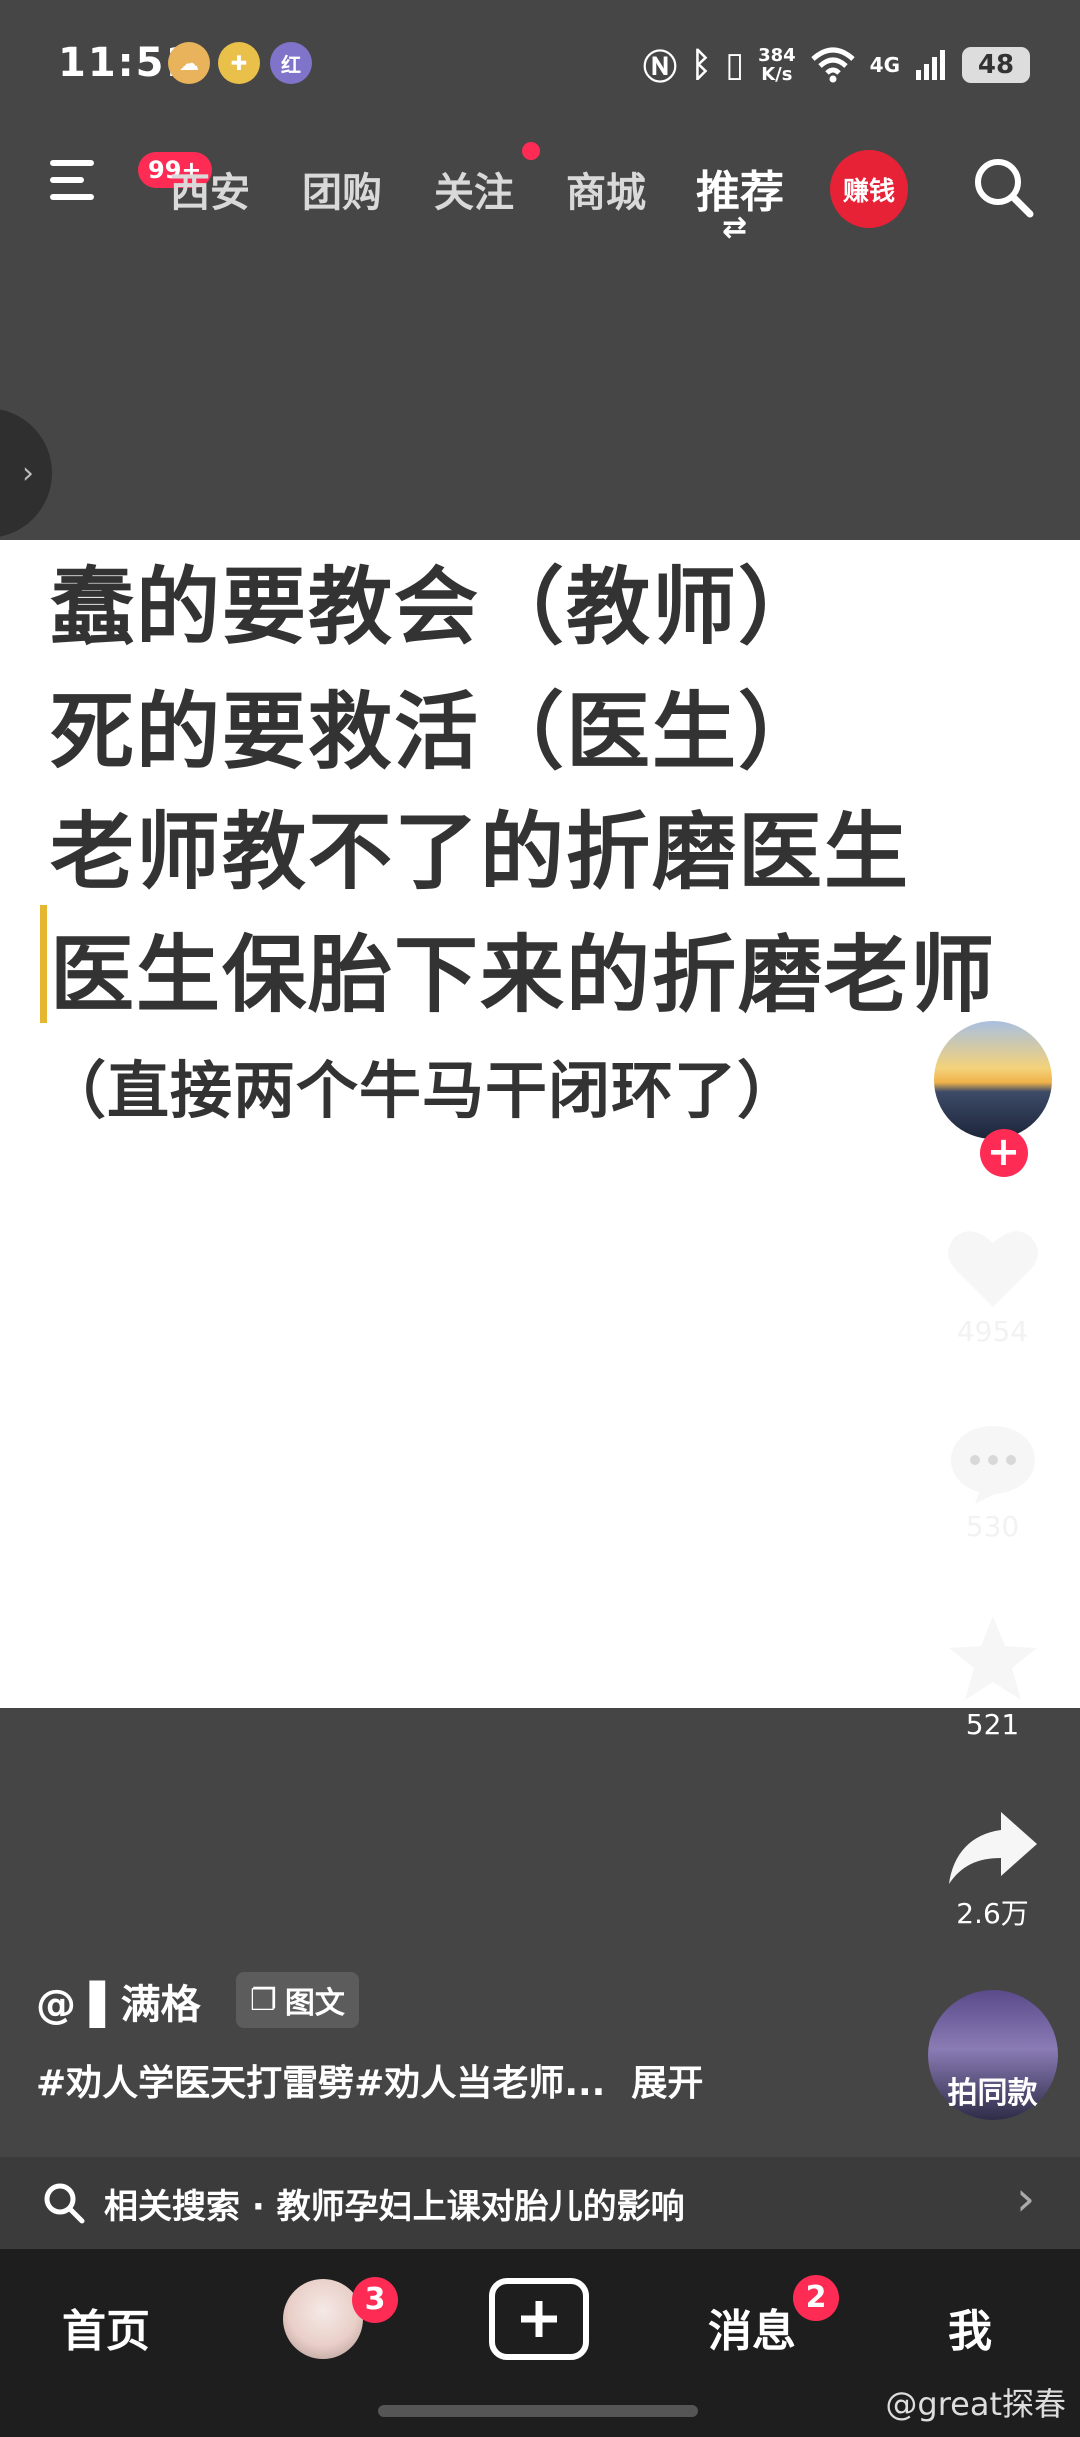  What do you see at coordinates (342, 189) in the screenshot?
I see `tab-group-buy: 团购` at bounding box center [342, 189].